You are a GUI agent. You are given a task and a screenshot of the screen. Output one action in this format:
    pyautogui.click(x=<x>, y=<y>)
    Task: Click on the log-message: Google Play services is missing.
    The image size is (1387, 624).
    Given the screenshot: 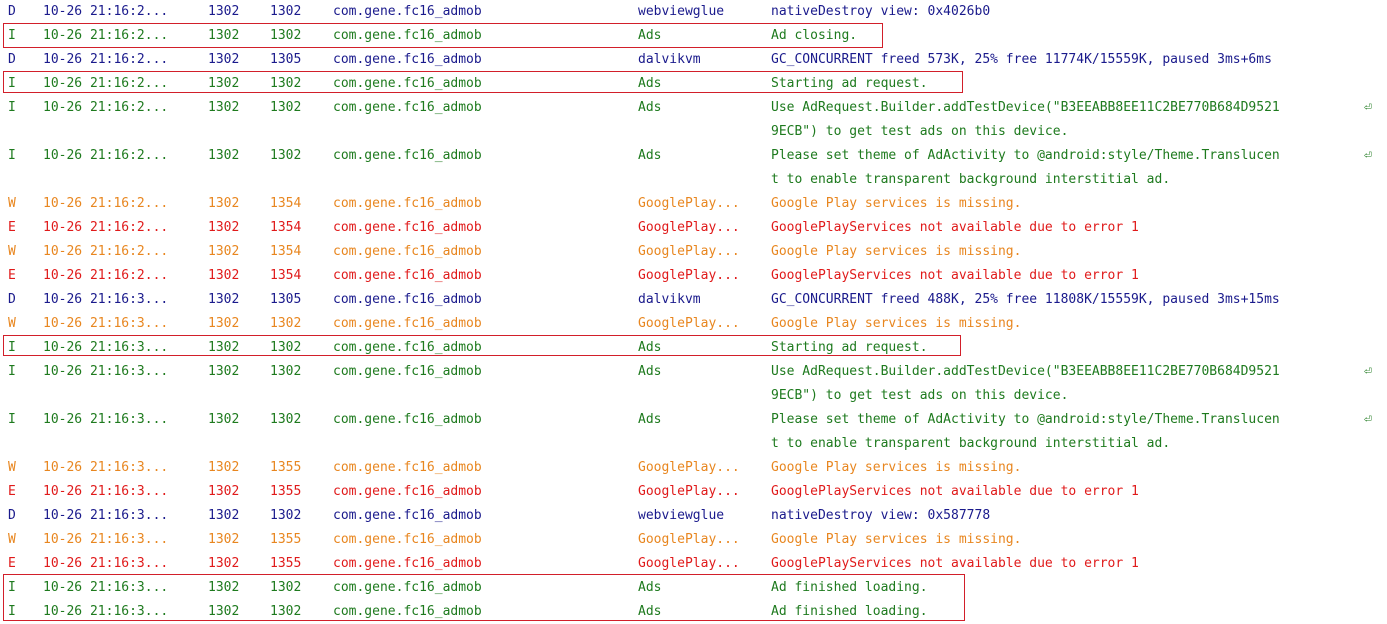 What is the action you would take?
    pyautogui.click(x=896, y=323)
    